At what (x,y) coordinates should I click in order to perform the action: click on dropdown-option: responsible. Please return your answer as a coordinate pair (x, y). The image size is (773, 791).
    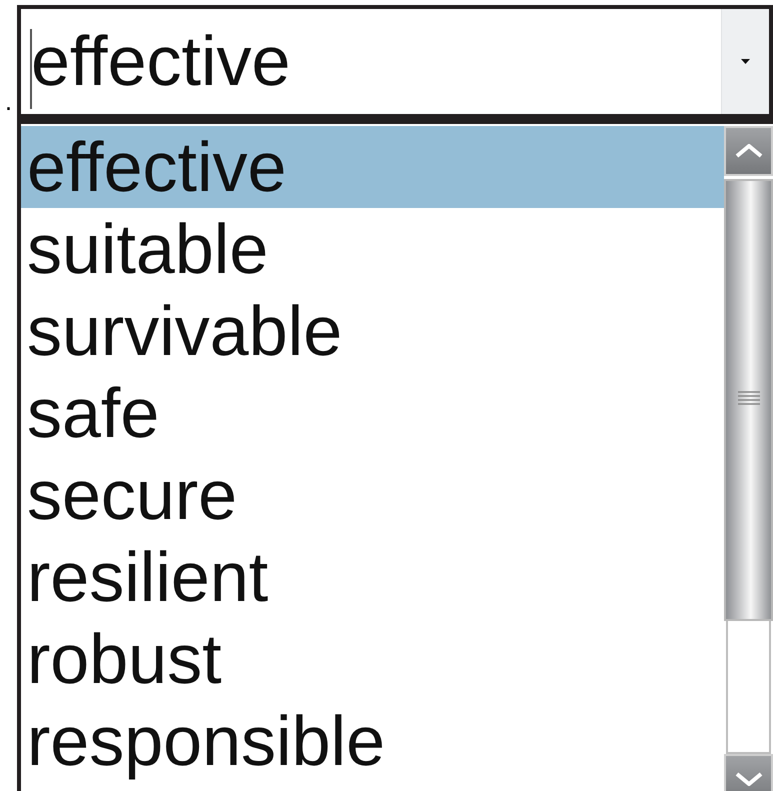
    Looking at the image, I should click on (372, 741).